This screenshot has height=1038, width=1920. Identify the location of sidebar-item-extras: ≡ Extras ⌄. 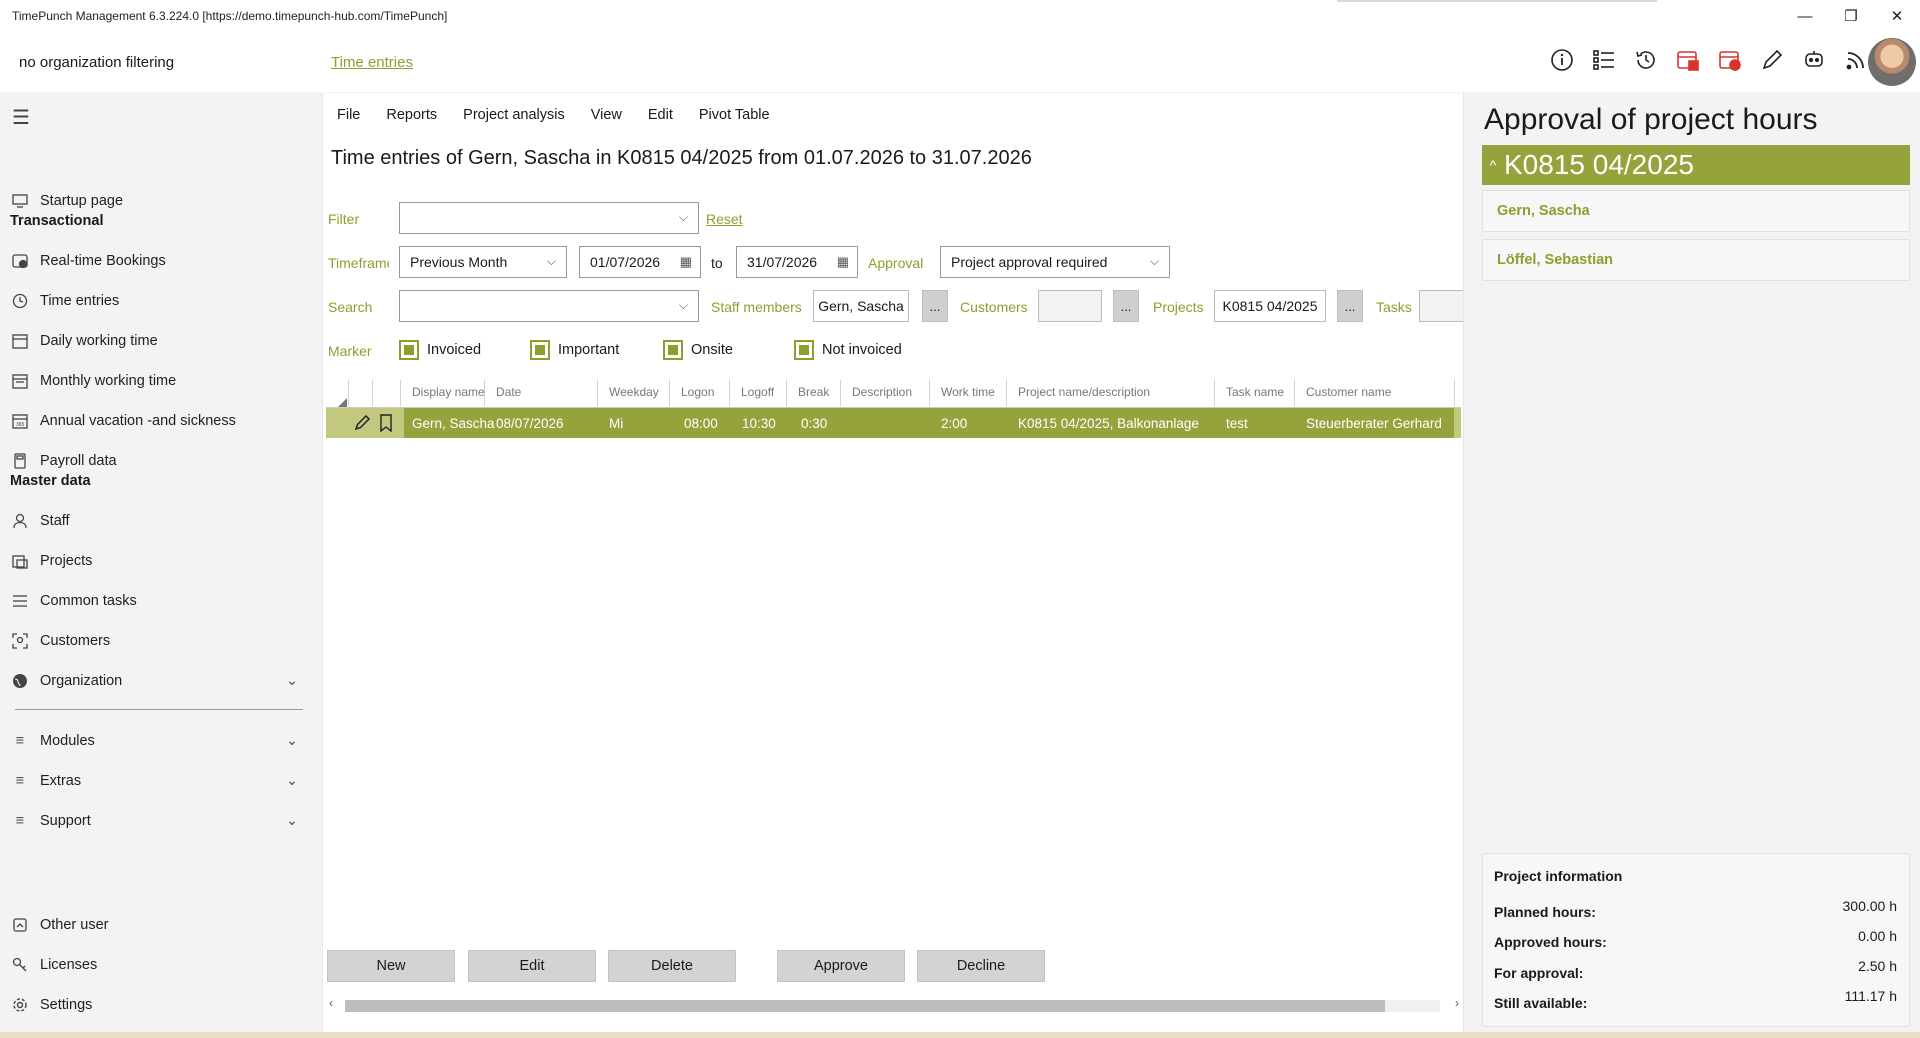
(160, 781).